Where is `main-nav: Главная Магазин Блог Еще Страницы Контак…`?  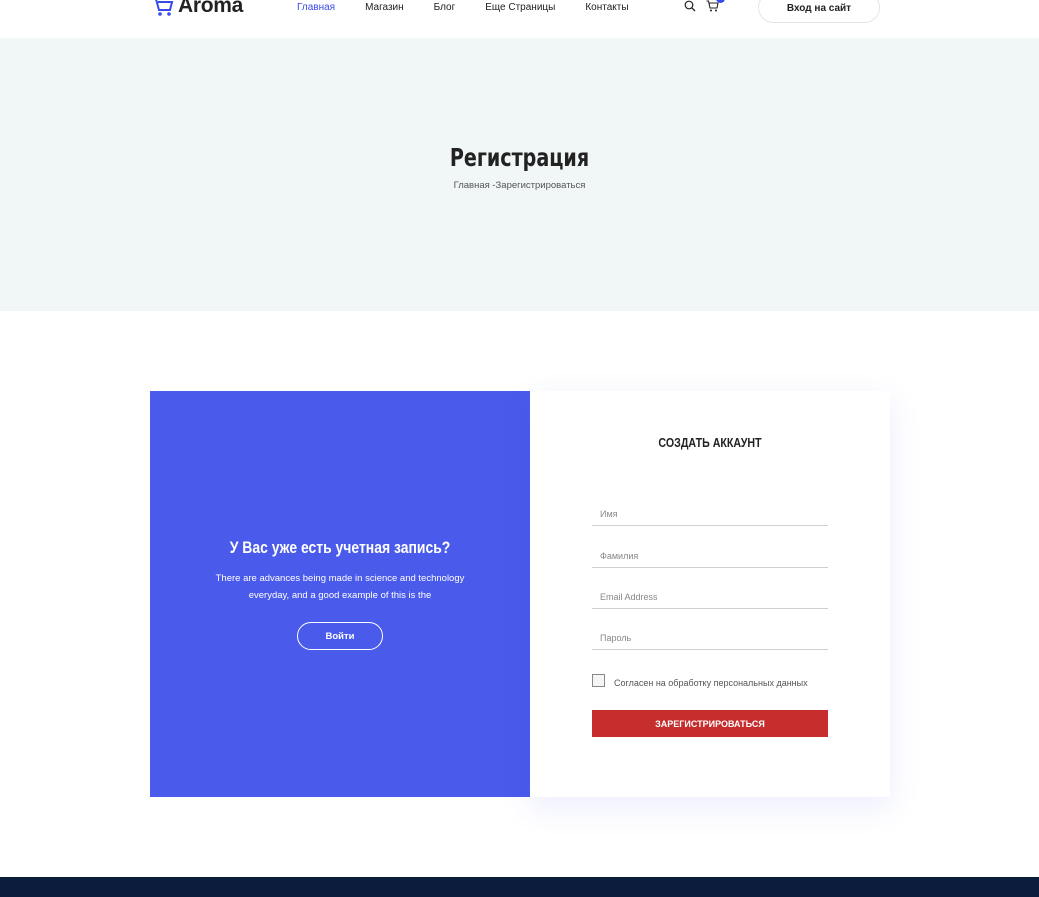
main-nav: Главная Магазин Блог Еще Страницы Контак… is located at coordinates (478, 7).